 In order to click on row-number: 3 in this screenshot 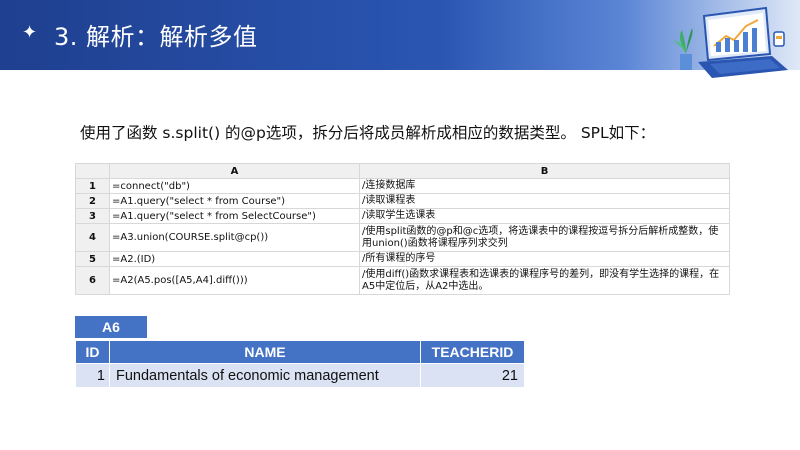, I will do `click(92, 216)`.